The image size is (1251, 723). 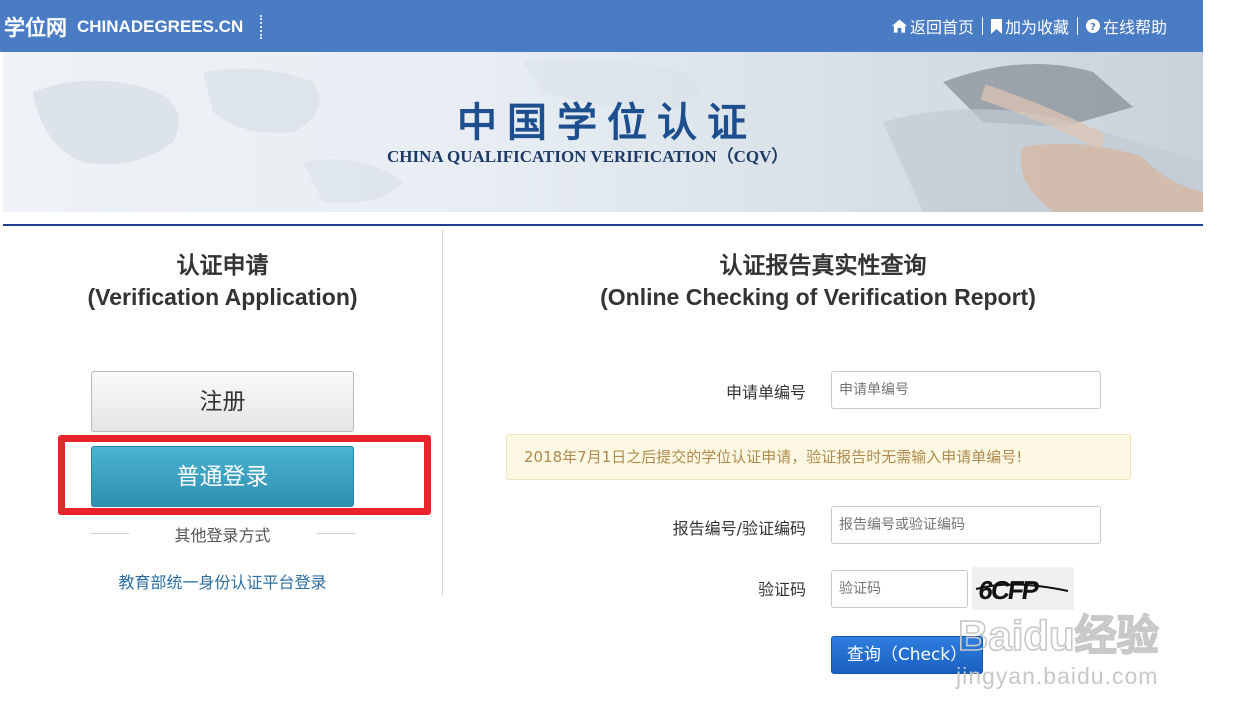 What do you see at coordinates (941, 27) in the screenshot?
I see `home-link-label: 返回首页` at bounding box center [941, 27].